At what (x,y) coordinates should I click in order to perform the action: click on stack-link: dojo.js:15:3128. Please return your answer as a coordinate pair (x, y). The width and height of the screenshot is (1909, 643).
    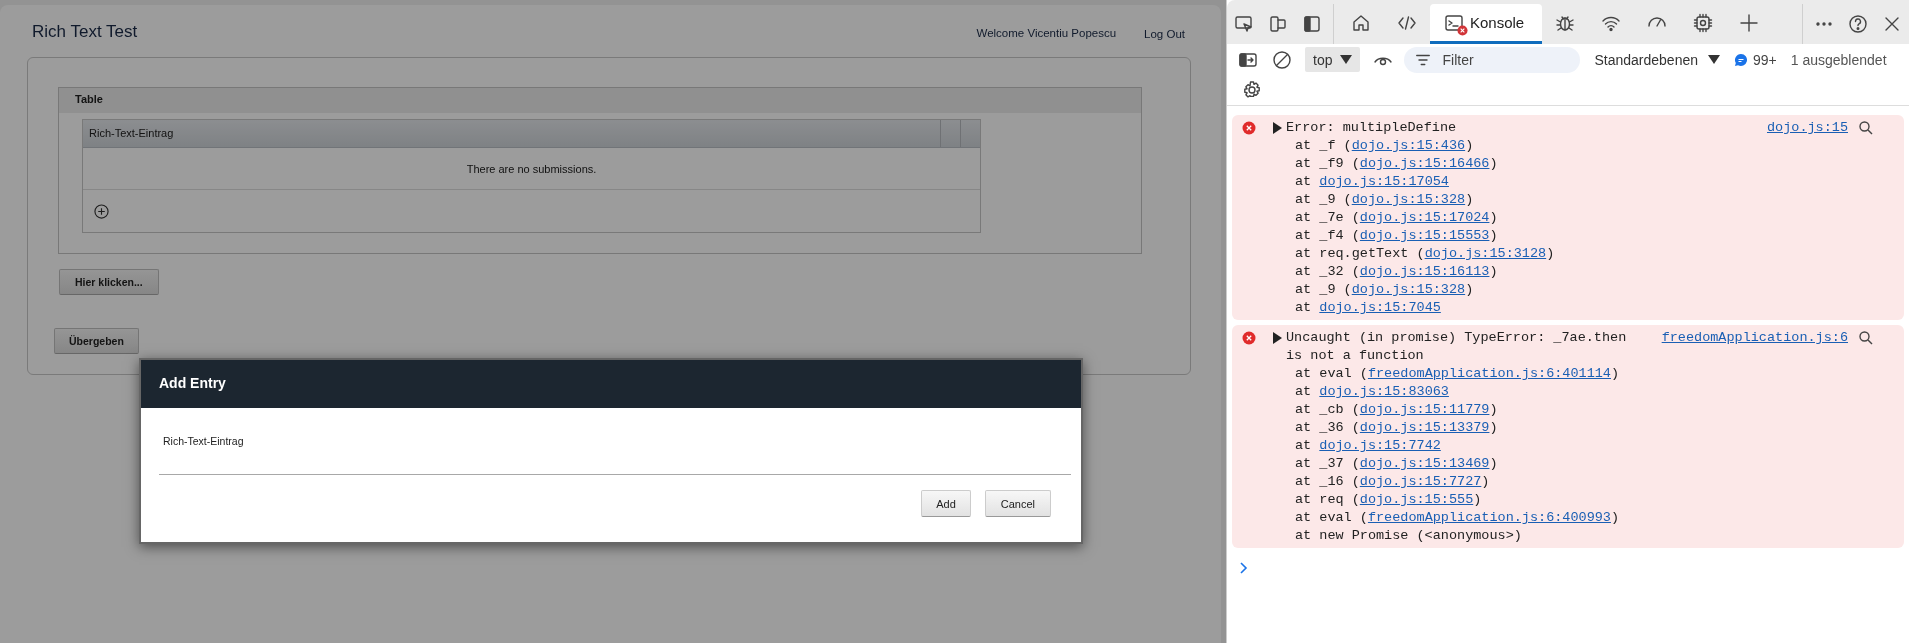
    Looking at the image, I should click on (1485, 253).